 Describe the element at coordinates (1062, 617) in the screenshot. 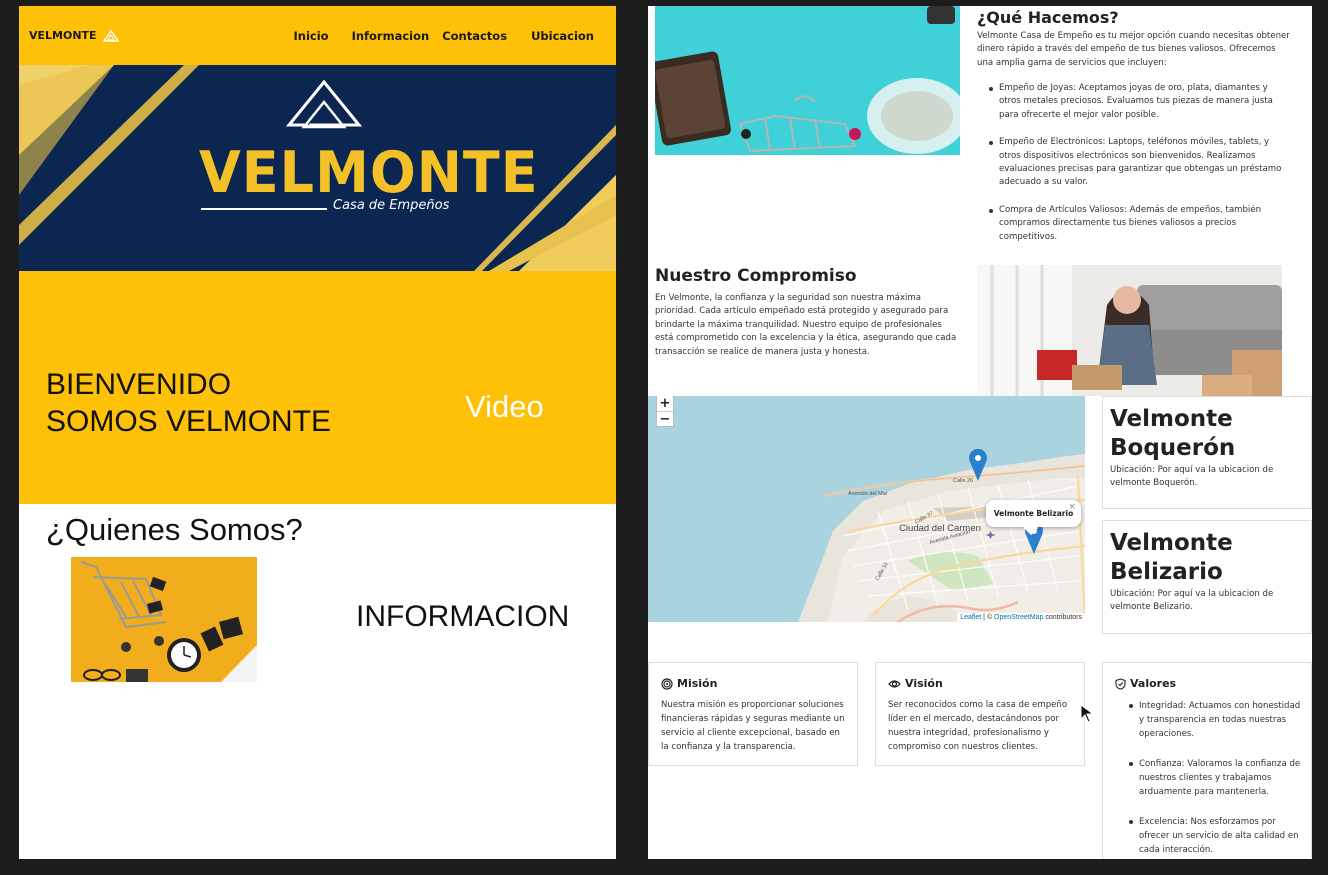

I see `attribution-tail: contributors` at that location.